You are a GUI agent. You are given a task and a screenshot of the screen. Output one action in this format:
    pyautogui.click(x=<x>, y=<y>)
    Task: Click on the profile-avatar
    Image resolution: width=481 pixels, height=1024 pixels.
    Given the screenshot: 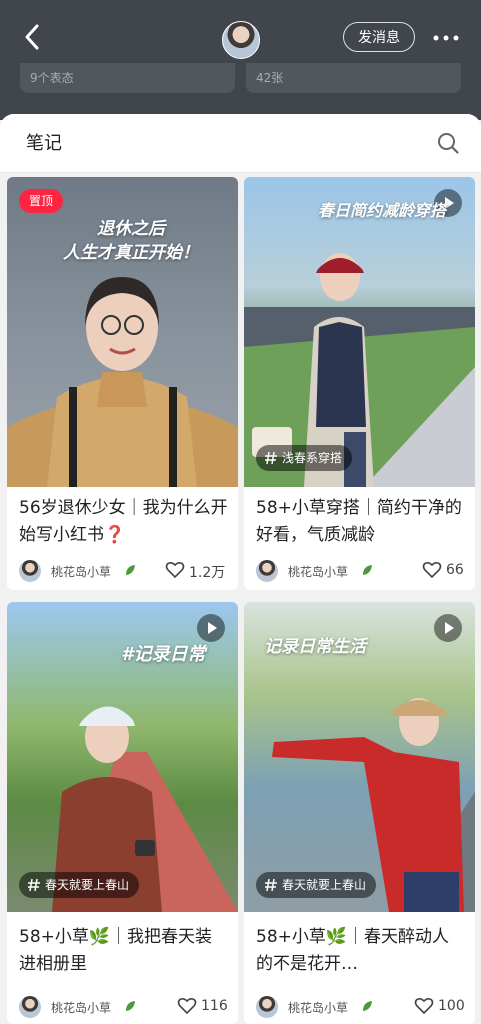 What is the action you would take?
    pyautogui.click(x=241, y=40)
    